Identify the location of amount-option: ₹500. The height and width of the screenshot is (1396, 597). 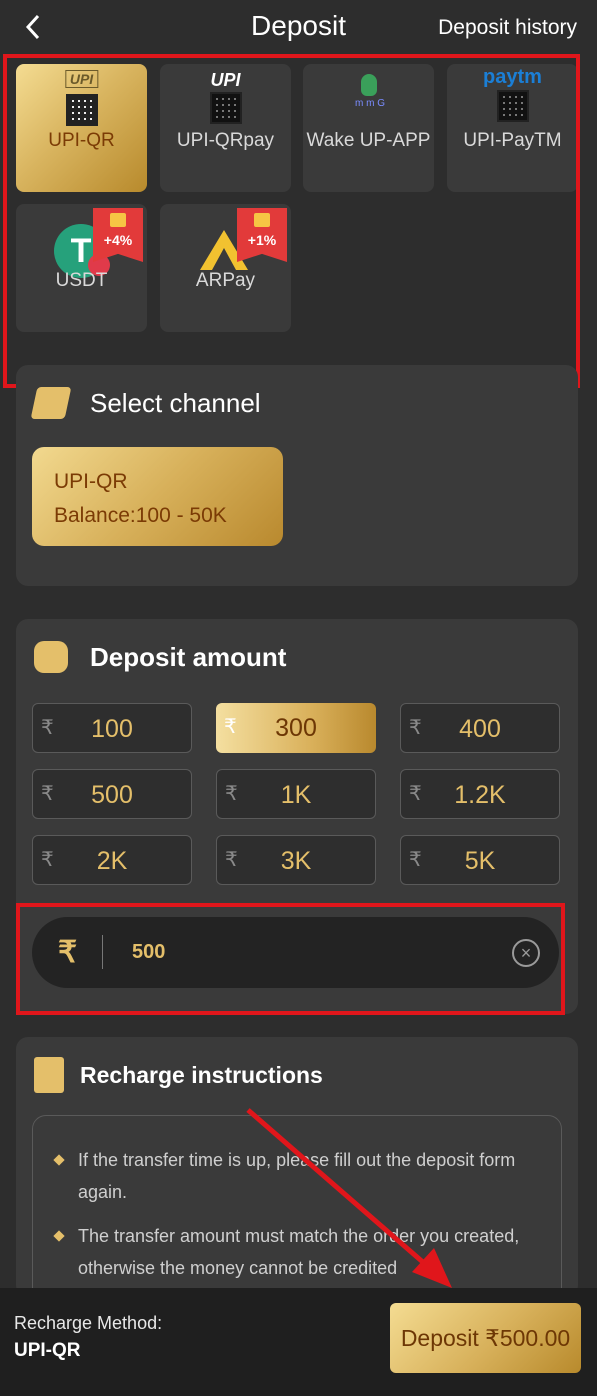
(112, 794).